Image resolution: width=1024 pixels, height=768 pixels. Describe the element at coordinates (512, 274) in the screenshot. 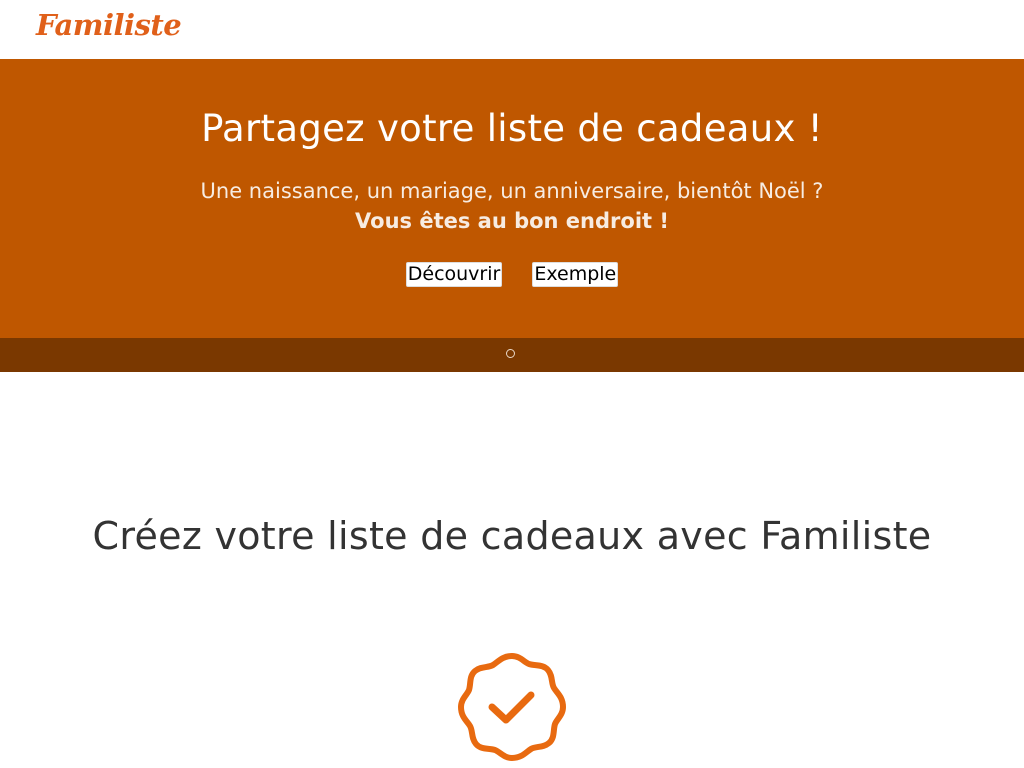

I see `hero-buttons: Découvrir Exemple` at that location.